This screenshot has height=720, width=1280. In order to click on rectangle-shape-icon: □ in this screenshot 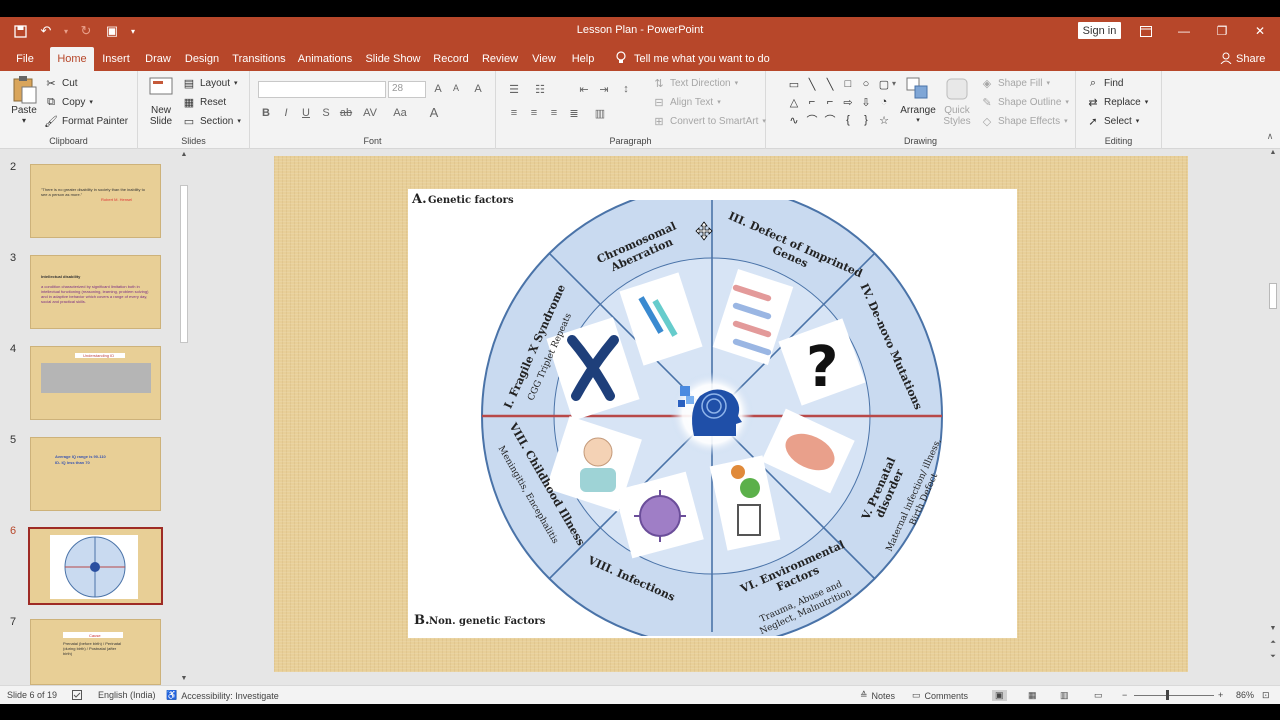, I will do `click(848, 84)`.